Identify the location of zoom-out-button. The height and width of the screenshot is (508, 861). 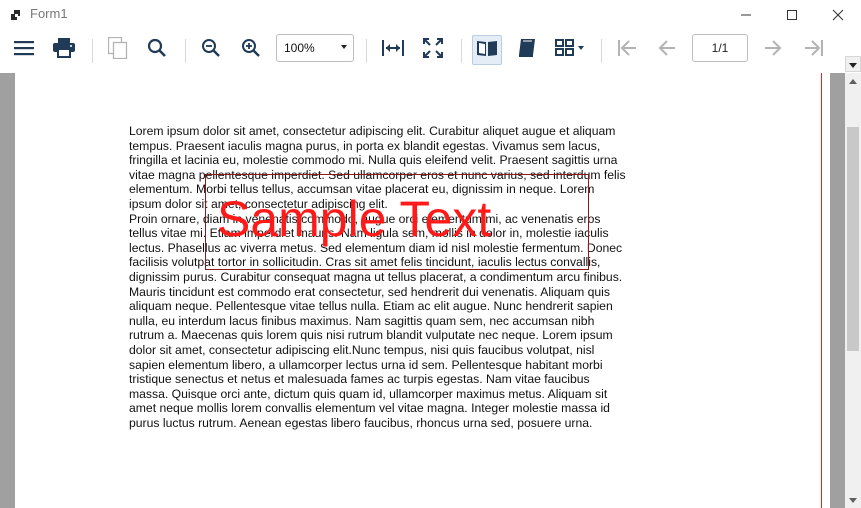
(211, 50).